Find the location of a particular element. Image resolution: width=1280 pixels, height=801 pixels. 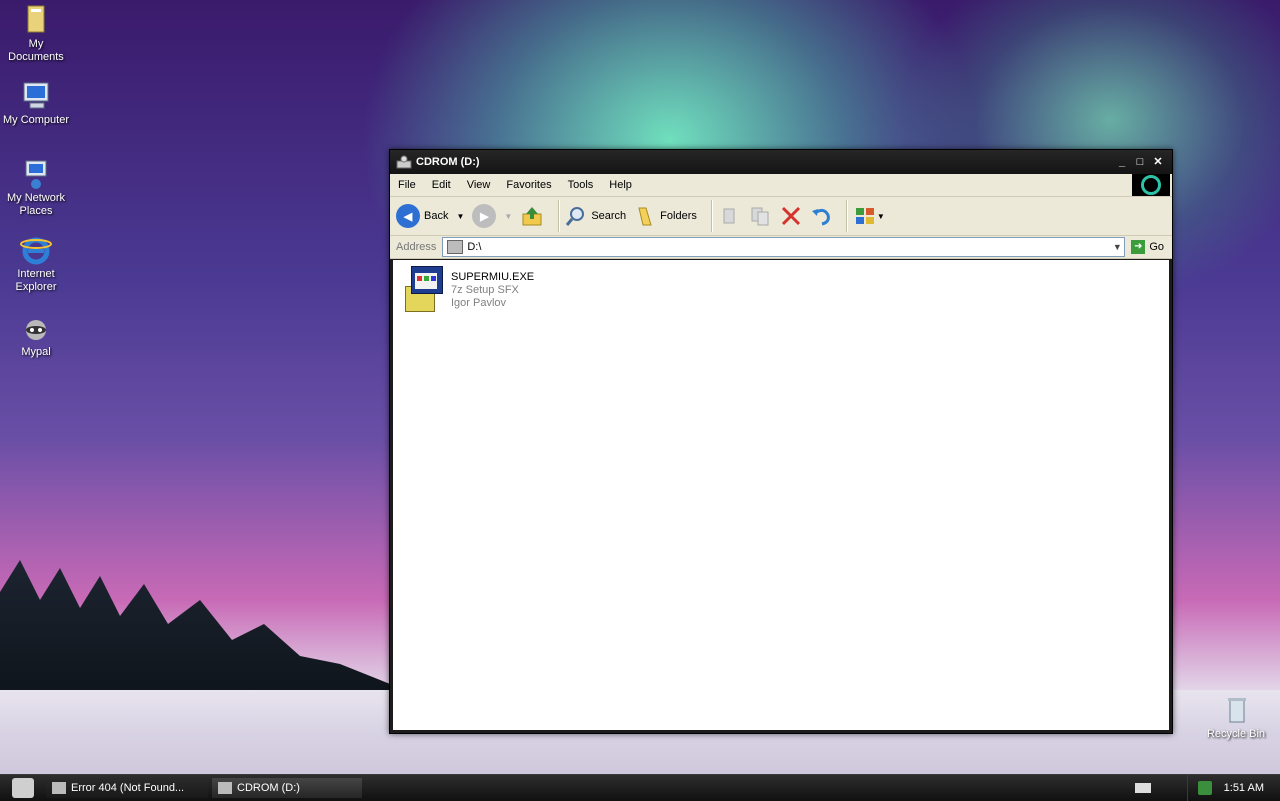

folders-button: Folders is located at coordinates (665, 216).